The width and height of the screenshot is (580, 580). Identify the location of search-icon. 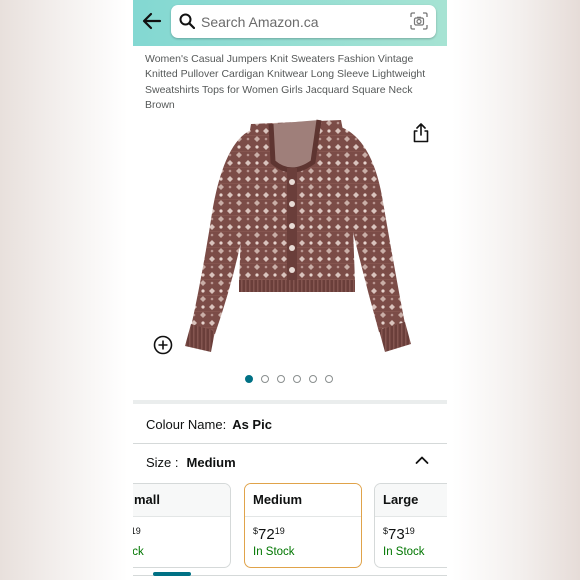
(187, 21).